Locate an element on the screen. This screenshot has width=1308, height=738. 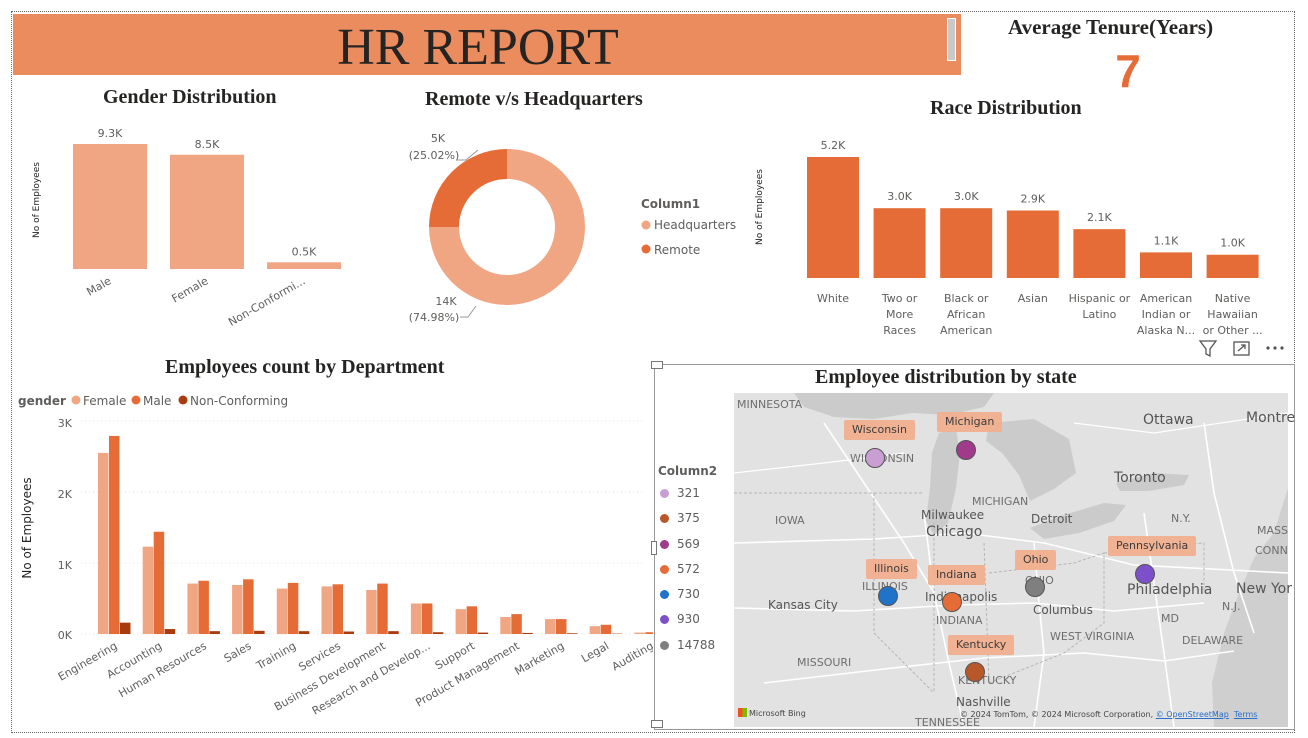
osm-link: © OpenStreetMap is located at coordinates (1192, 714).